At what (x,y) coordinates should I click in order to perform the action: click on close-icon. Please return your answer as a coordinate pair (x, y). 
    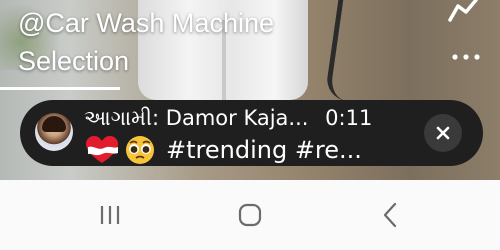
    Looking at the image, I should click on (443, 133).